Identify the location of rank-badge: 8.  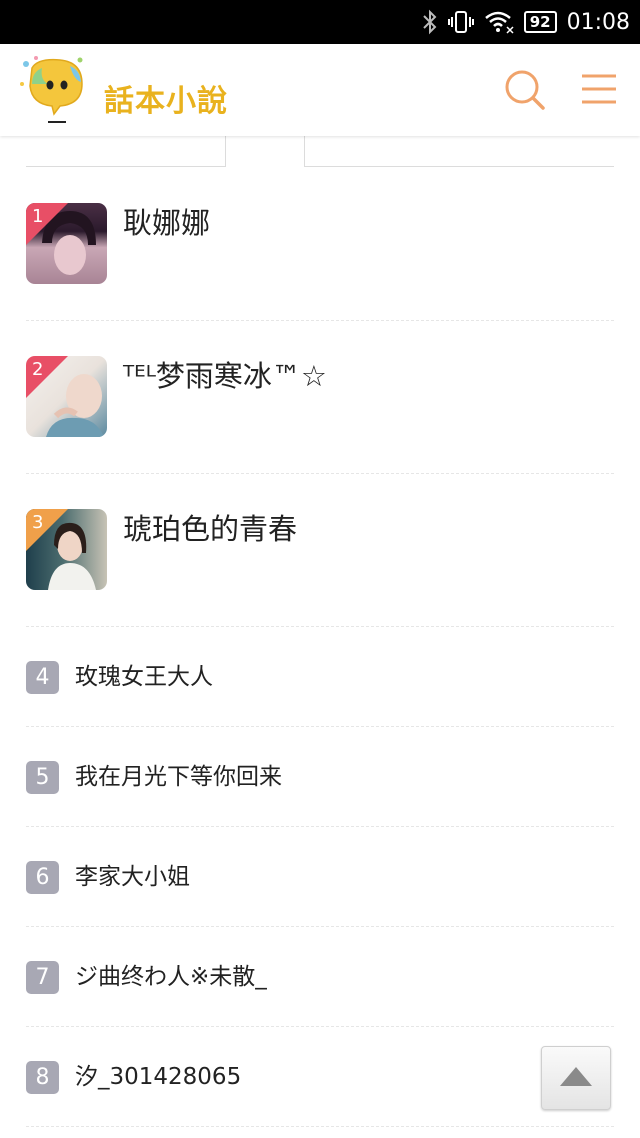
(42, 1077).